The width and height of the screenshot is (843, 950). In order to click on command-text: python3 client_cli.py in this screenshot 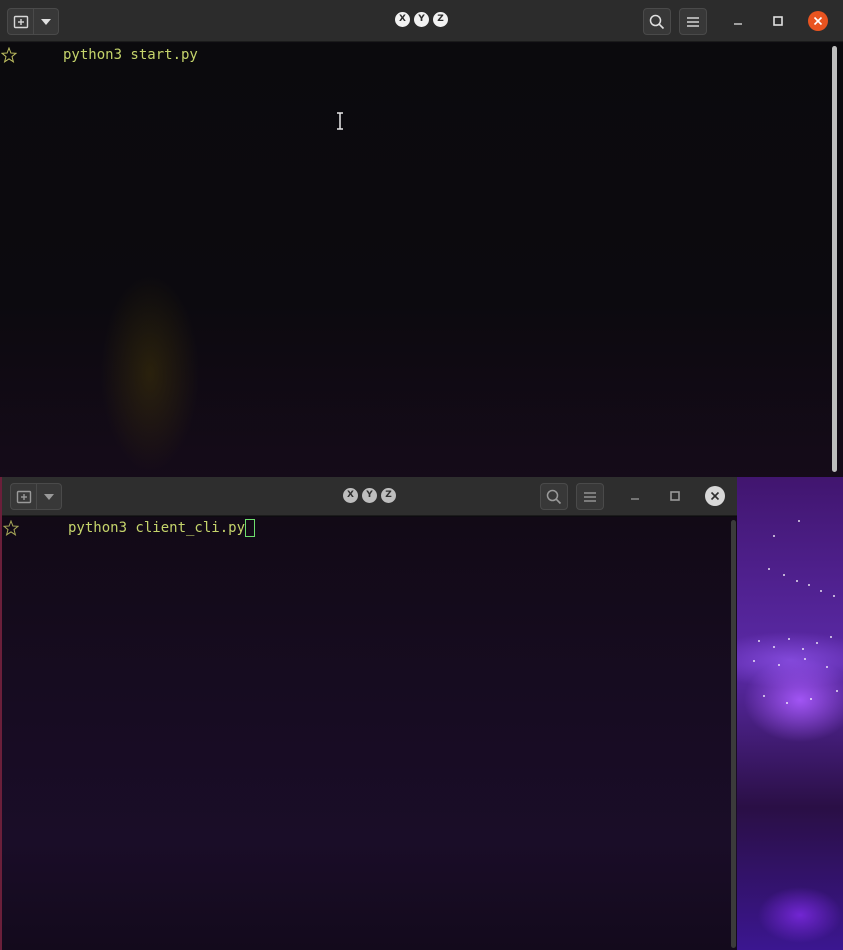, I will do `click(157, 528)`.